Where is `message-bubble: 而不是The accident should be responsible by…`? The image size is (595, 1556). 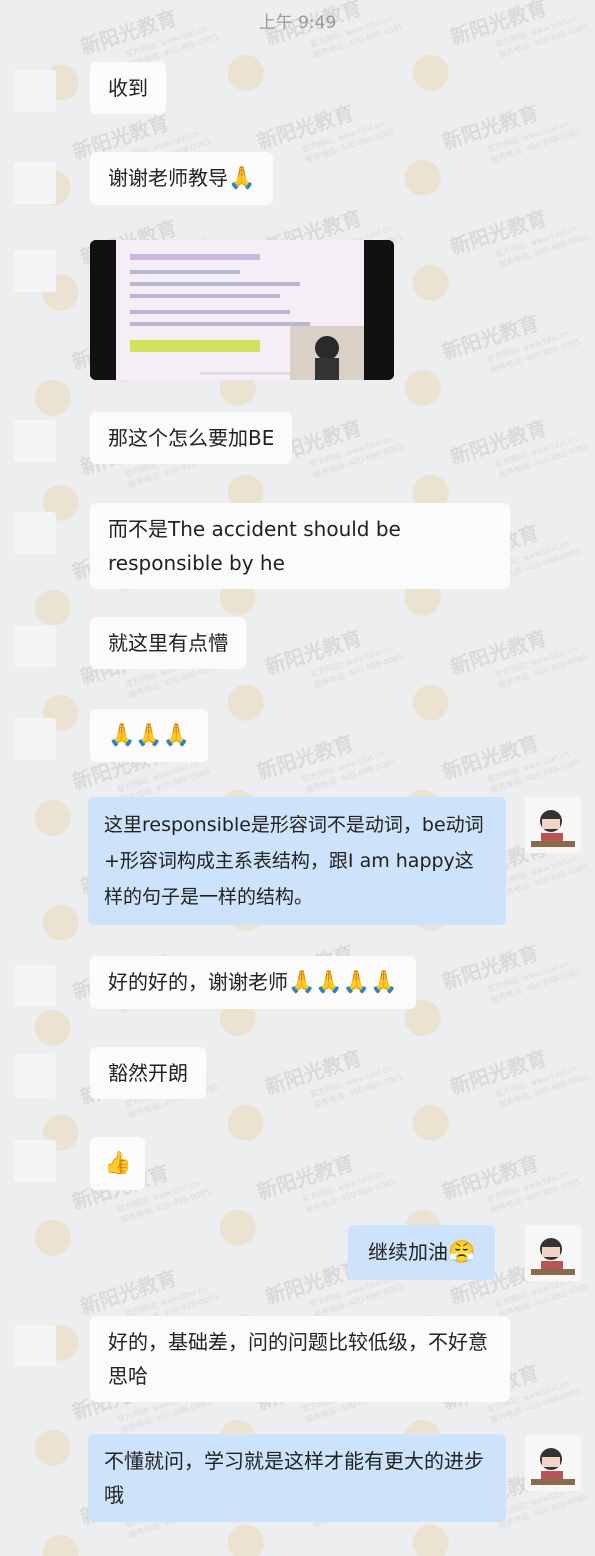
message-bubble: 而不是The accident should be responsible by… is located at coordinates (300, 546).